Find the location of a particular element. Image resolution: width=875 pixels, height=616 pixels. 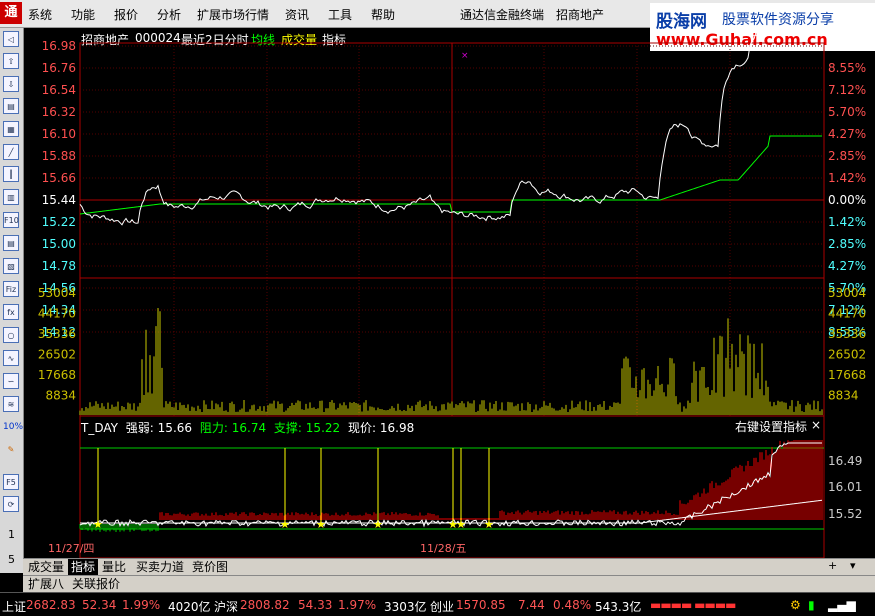

resistance-label: 阻力: is located at coordinates (213, 428).